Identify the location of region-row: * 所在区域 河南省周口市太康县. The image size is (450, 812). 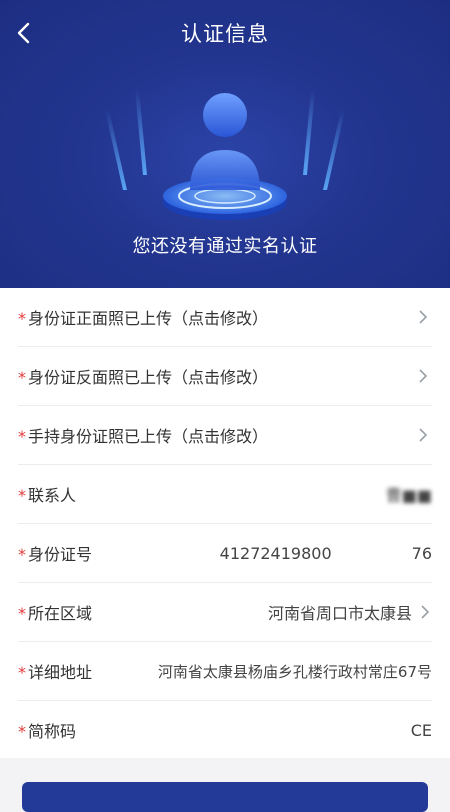
(225, 612).